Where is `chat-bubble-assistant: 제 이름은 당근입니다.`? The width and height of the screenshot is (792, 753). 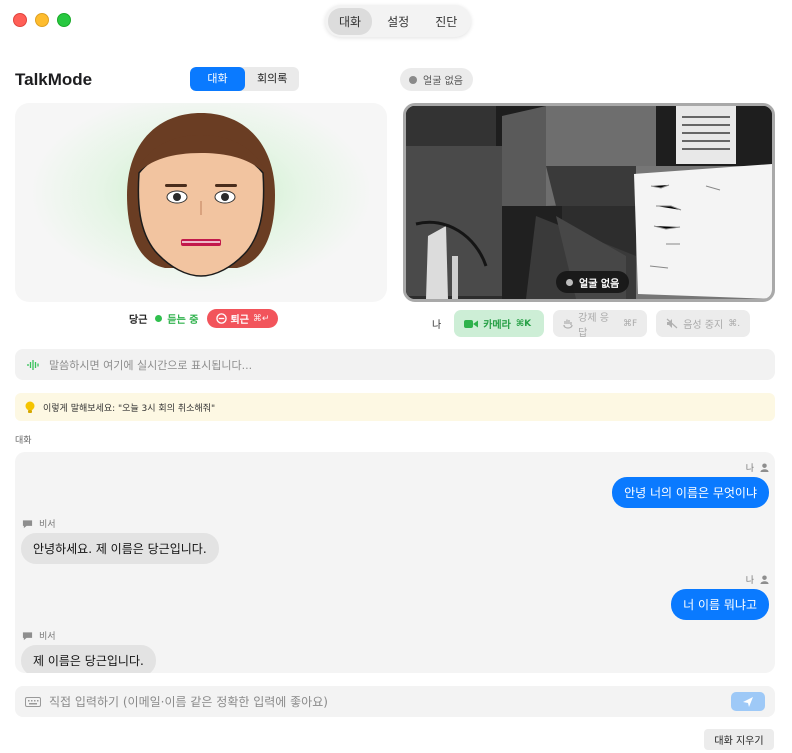
chat-bubble-assistant: 제 이름은 당근입니다. is located at coordinates (88, 659).